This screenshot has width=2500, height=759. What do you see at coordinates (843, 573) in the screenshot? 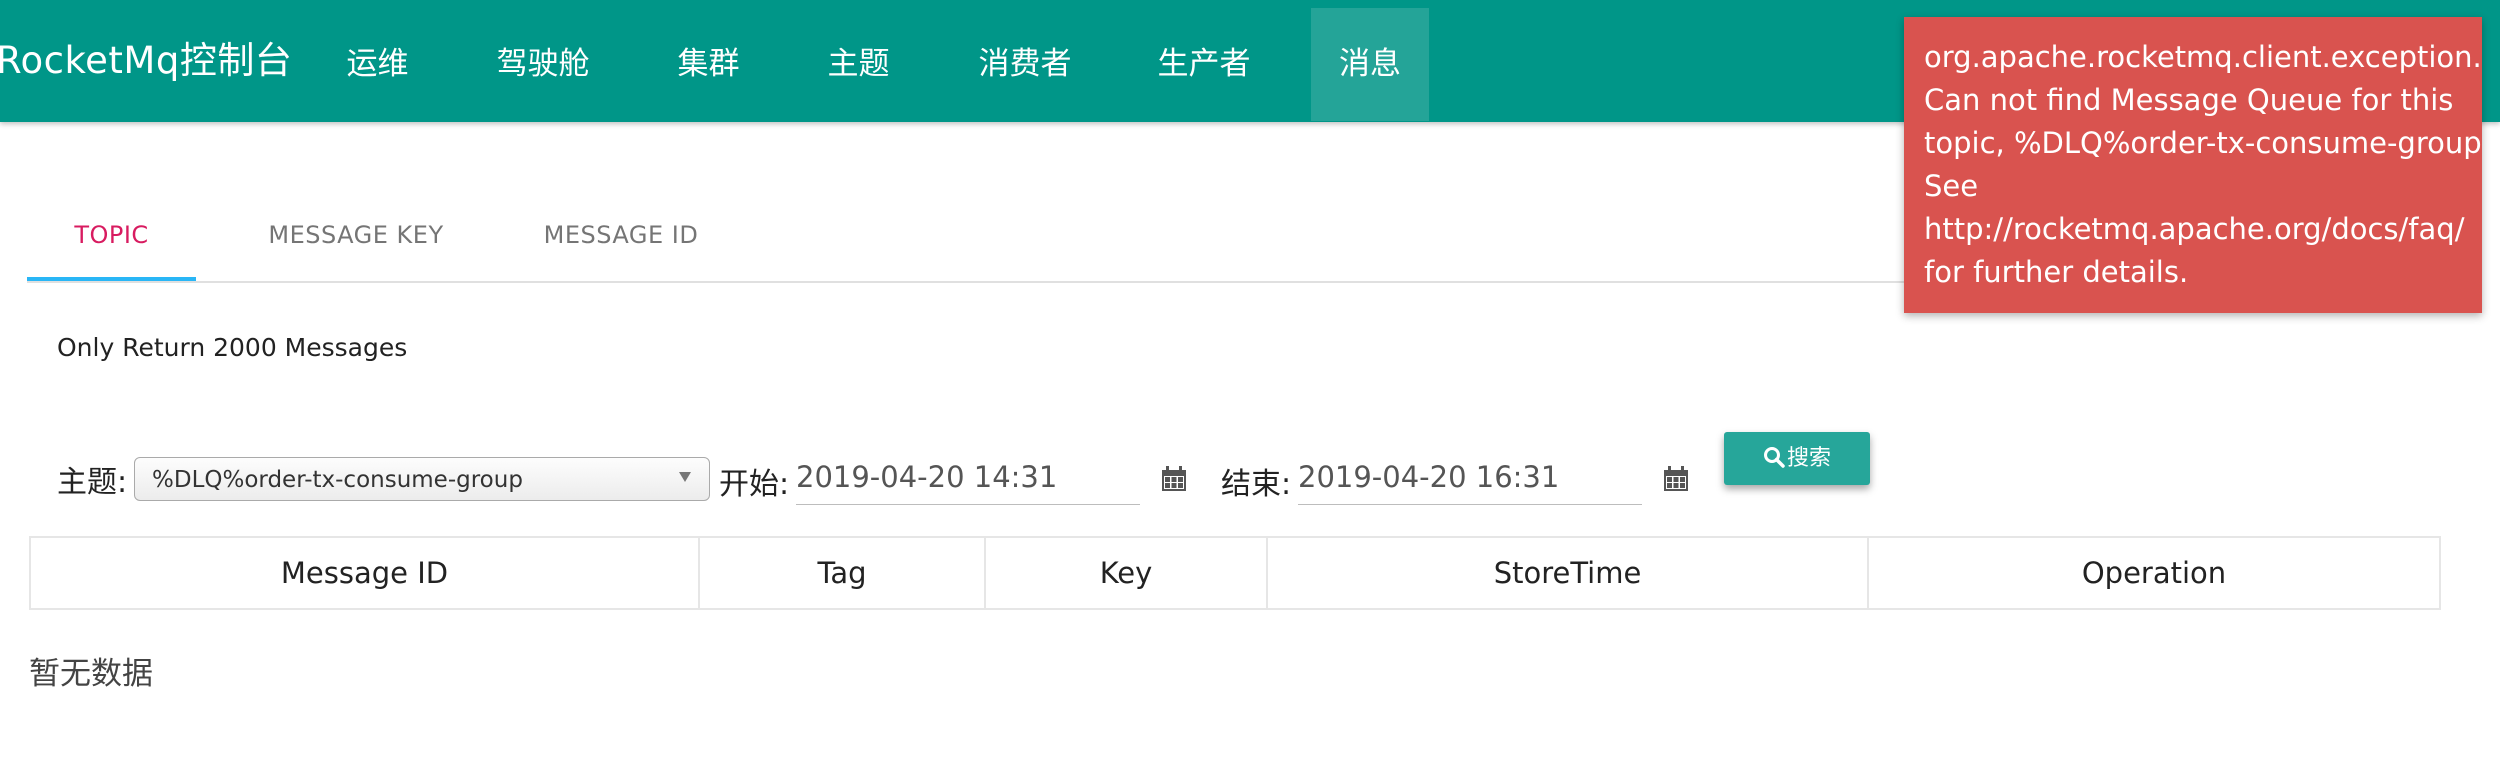
I see `column-header-tag: Tag` at bounding box center [843, 573].